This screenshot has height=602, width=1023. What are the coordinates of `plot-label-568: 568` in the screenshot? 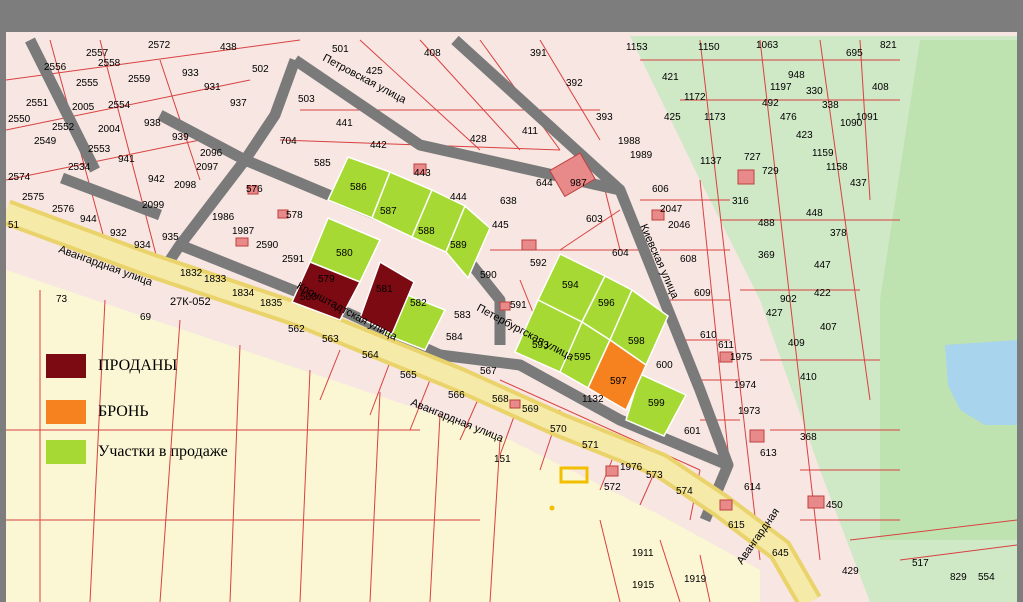 It's located at (500, 399).